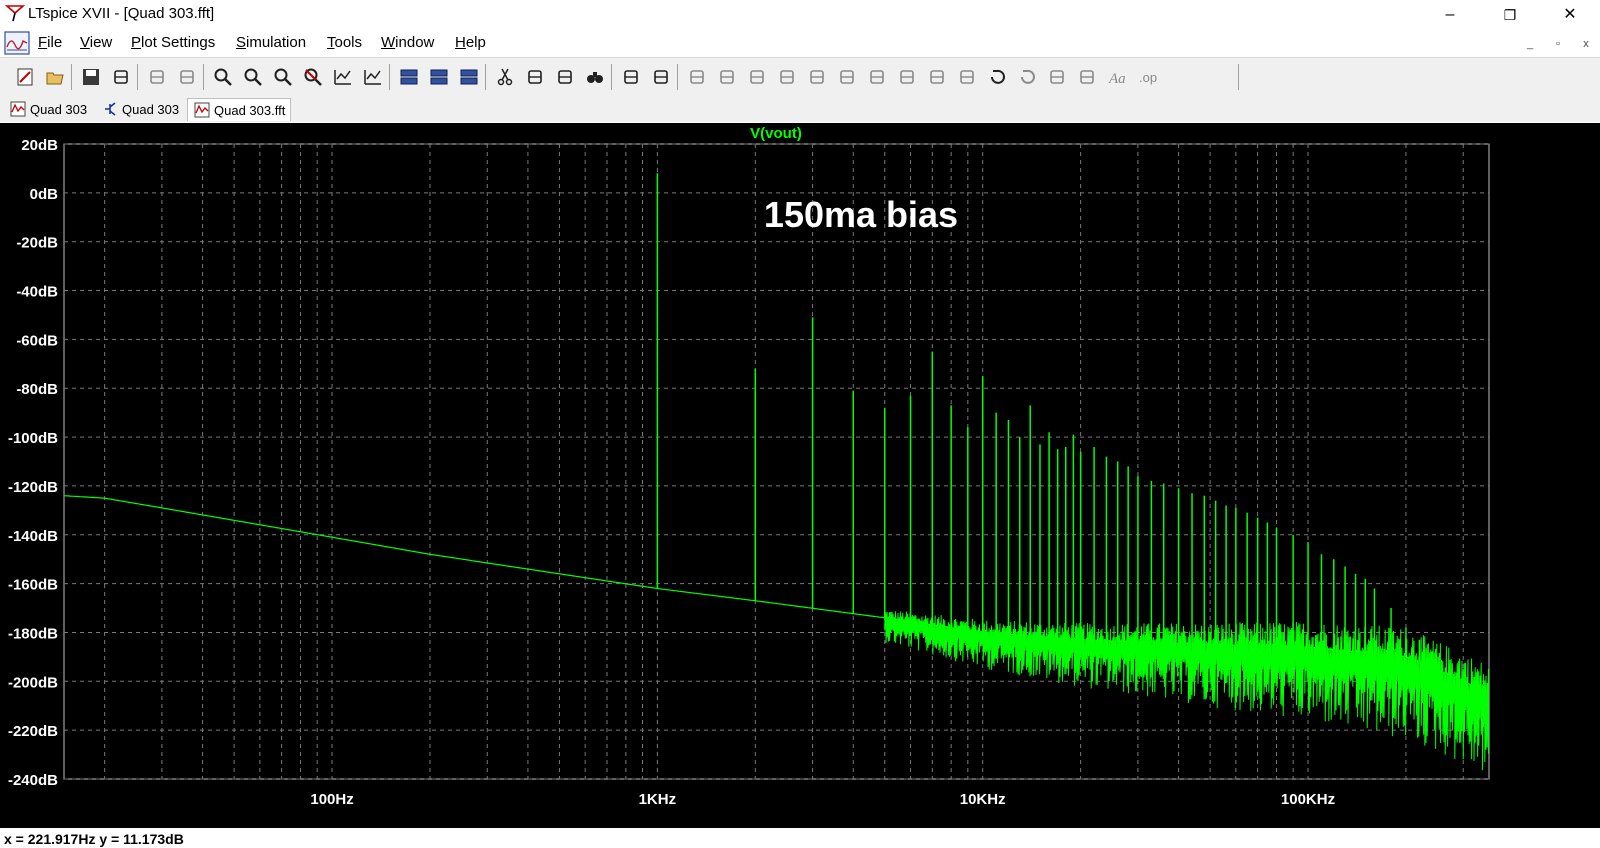  Describe the element at coordinates (373, 77) in the screenshot. I see `mark-icon` at that location.